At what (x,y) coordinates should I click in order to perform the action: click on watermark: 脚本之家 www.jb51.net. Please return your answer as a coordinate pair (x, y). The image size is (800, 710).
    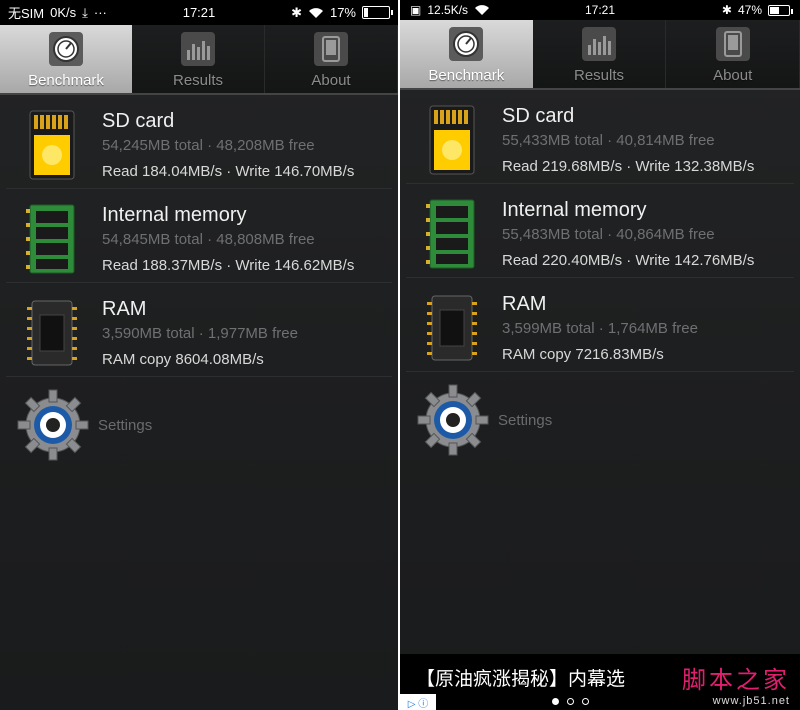
    Looking at the image, I should click on (736, 683).